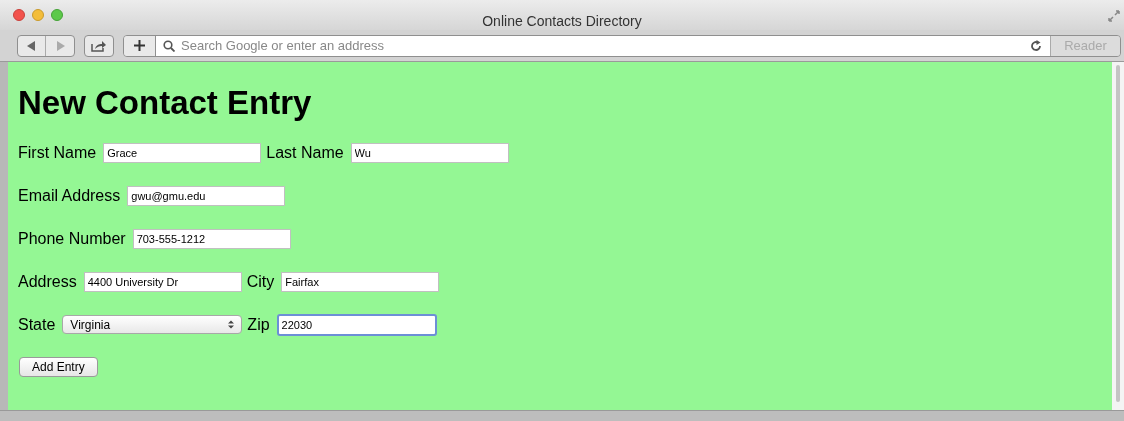 This screenshot has width=1124, height=421. I want to click on zoom-button, so click(57, 15).